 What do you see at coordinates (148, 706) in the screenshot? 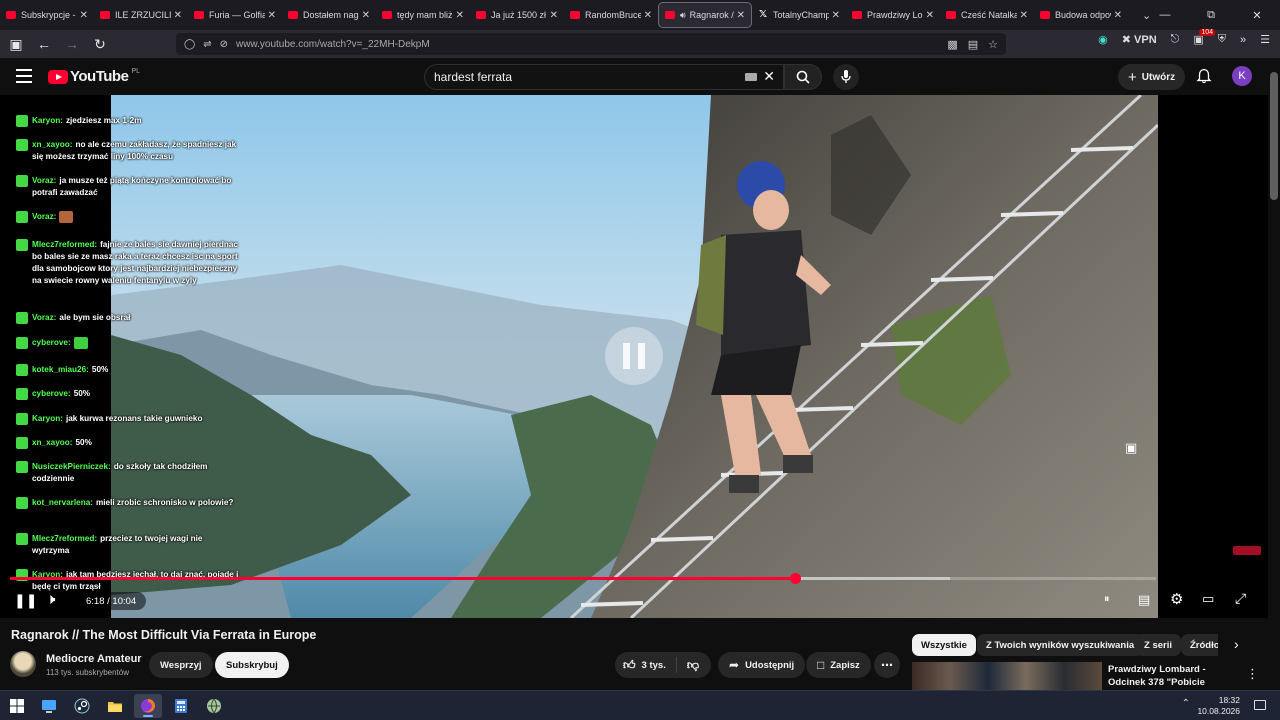
I see `firefox-icon` at bounding box center [148, 706].